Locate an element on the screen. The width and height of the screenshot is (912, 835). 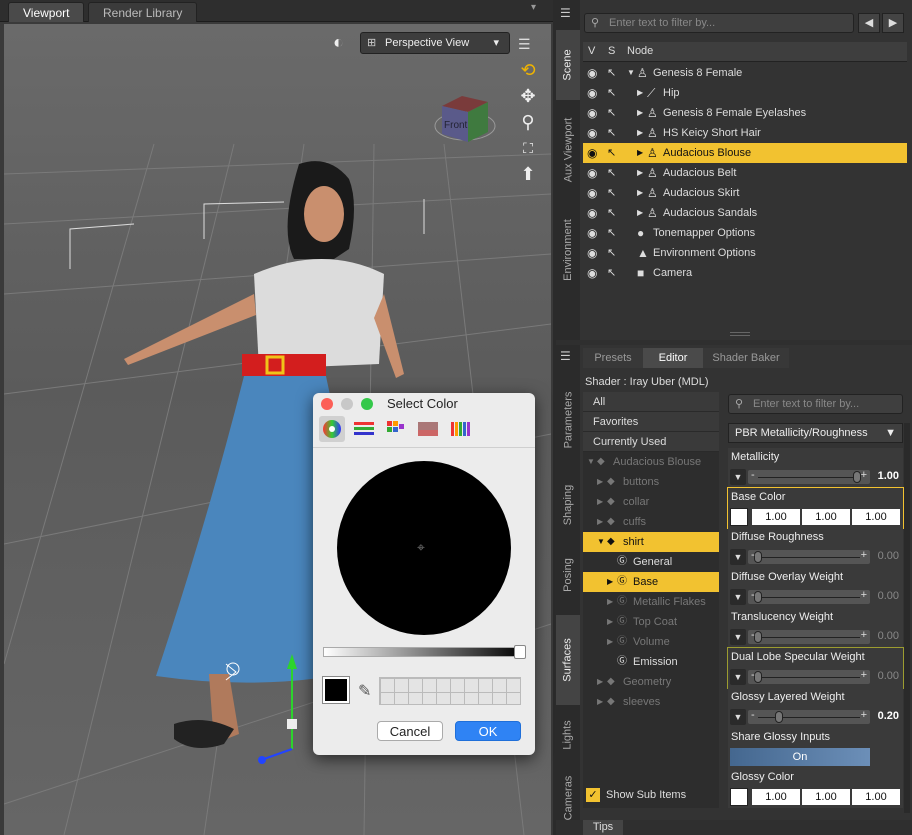
property-control: 1.00 1.00 1.00 is located at coordinates (815, 797).